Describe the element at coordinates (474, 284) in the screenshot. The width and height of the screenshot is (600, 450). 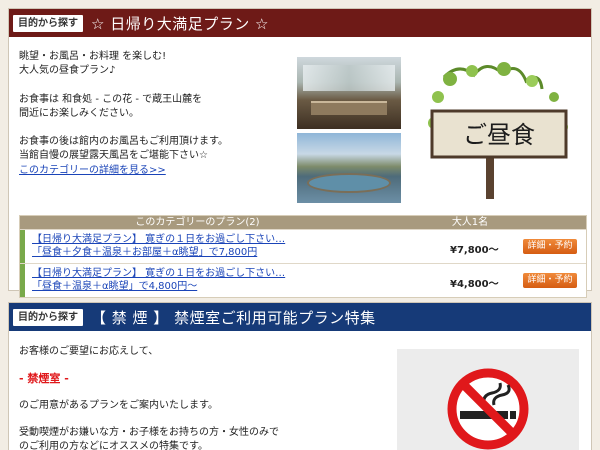
I see `plan-price: ¥4,800〜` at that location.